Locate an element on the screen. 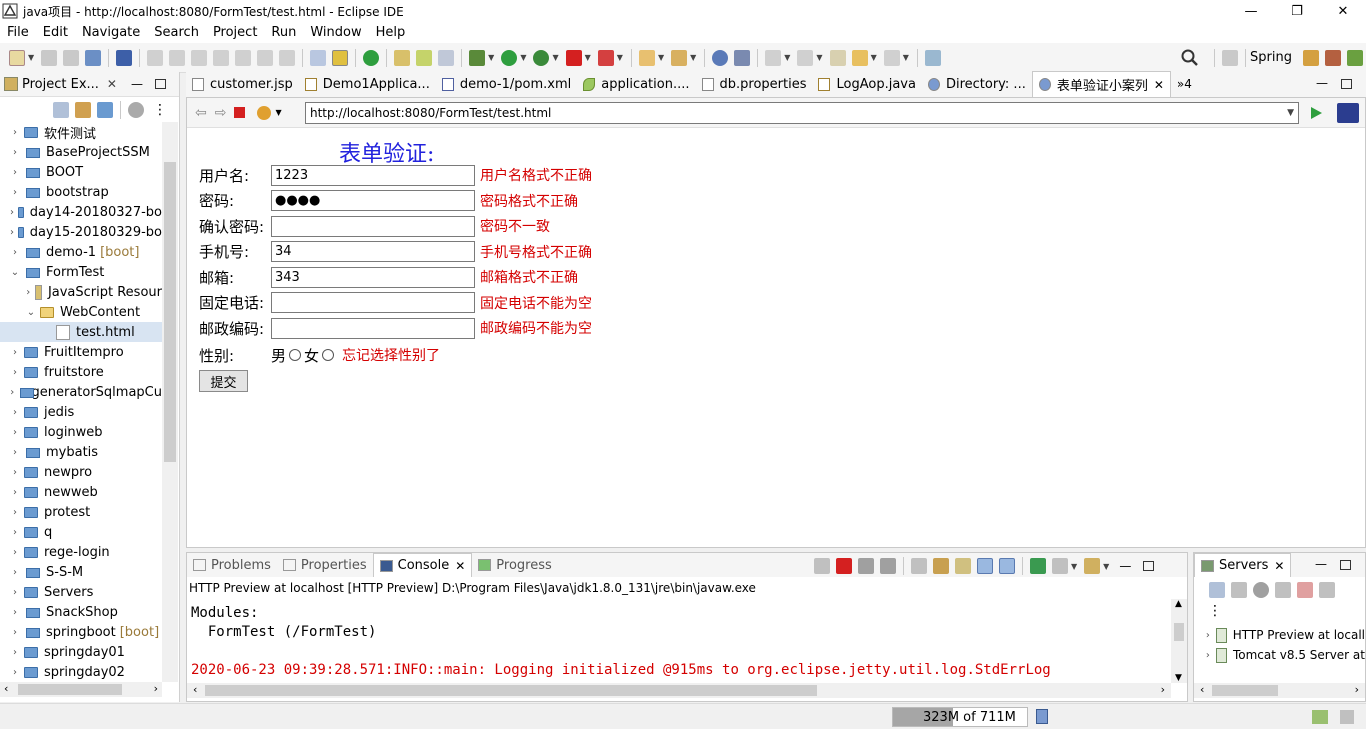 The height and width of the screenshot is (729, 1366). close-view-icon: ✕ is located at coordinates (112, 84).